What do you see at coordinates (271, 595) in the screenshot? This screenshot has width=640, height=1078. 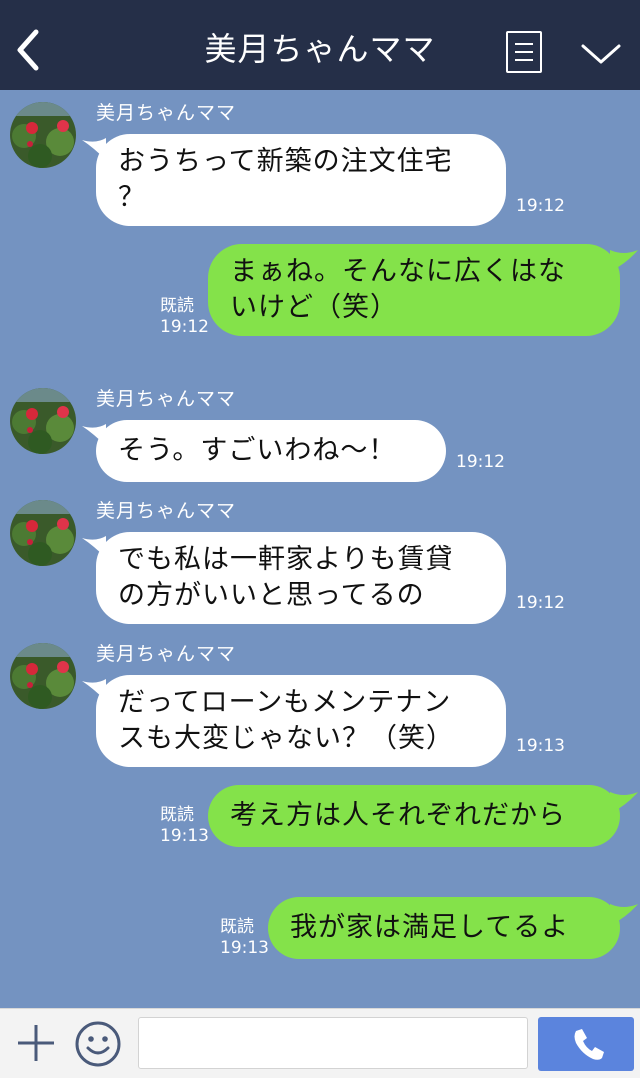 I see `message-text: の方がいいと思ってるの` at bounding box center [271, 595].